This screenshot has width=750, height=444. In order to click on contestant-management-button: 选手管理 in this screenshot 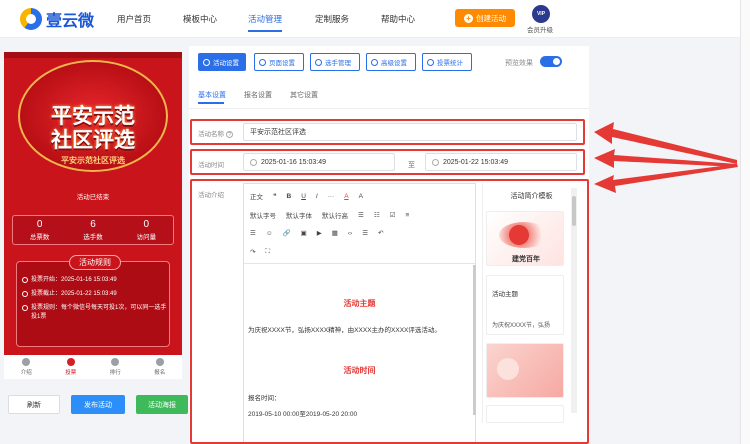, I will do `click(335, 62)`.